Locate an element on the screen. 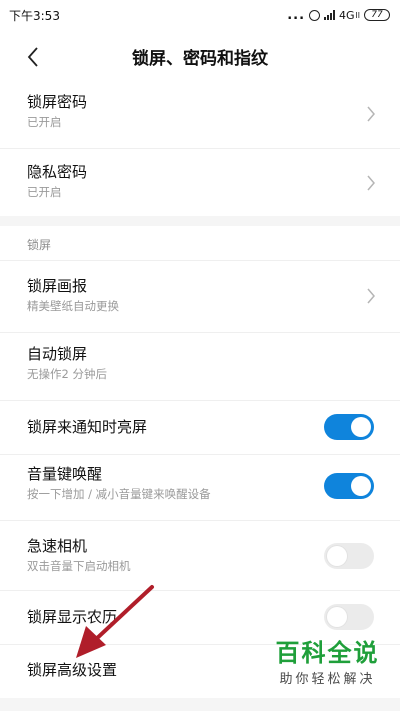  row-title: 锁屏密码 is located at coordinates (57, 102).